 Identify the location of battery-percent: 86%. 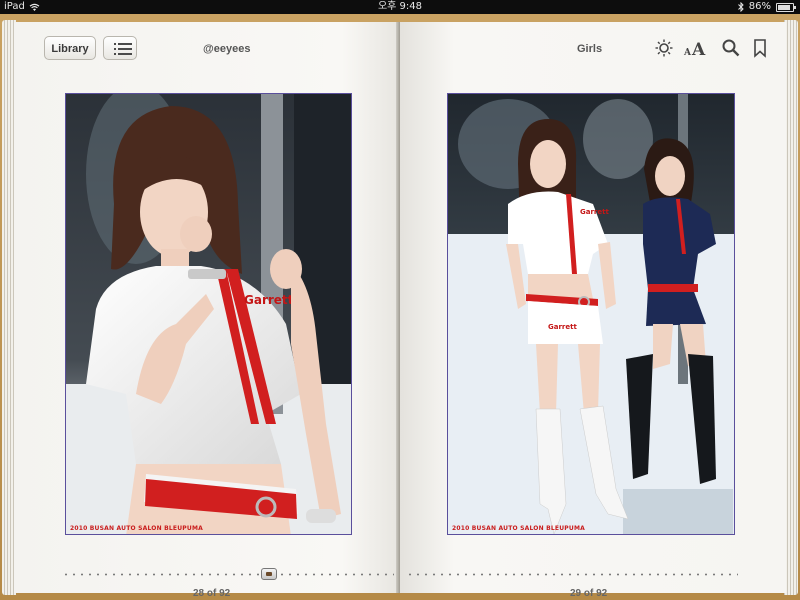
(759, 6).